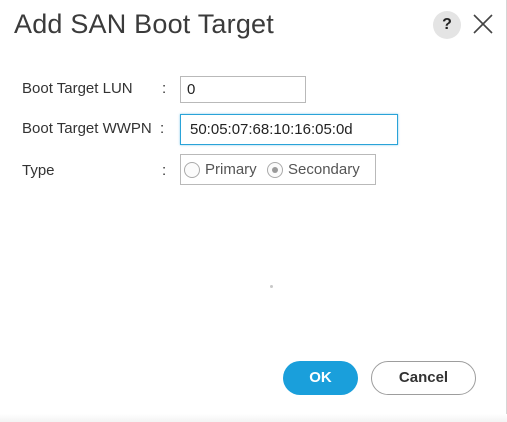  Describe the element at coordinates (289, 129) in the screenshot. I see `wwpn-input` at that location.